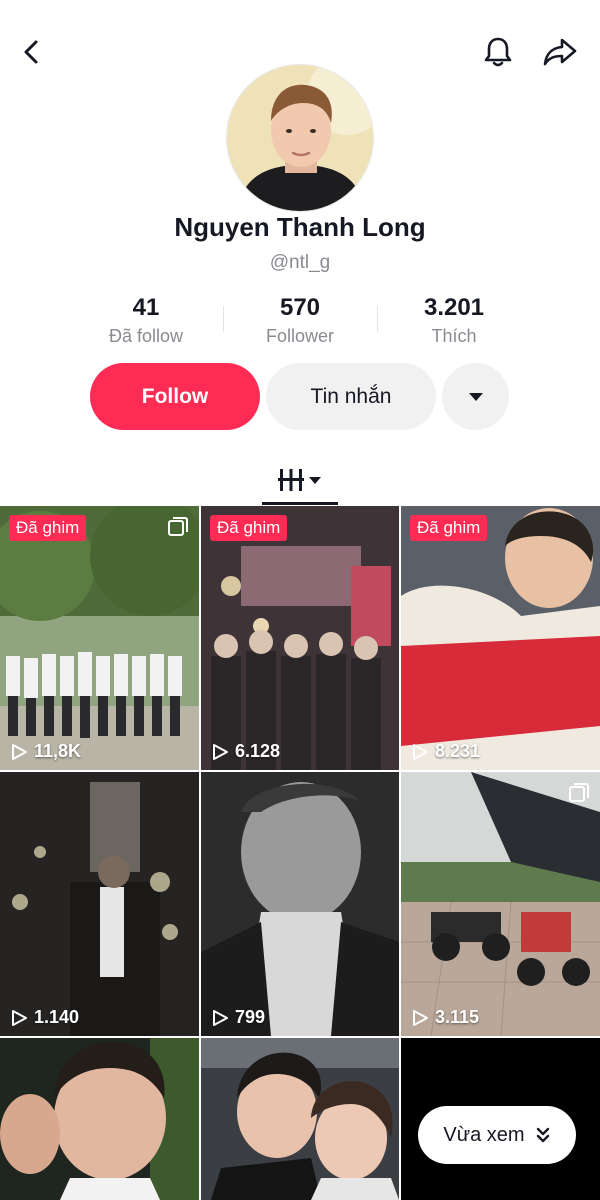 The width and height of the screenshot is (600, 1200). Describe the element at coordinates (146, 307) in the screenshot. I see `stat-following-value: 41` at that location.